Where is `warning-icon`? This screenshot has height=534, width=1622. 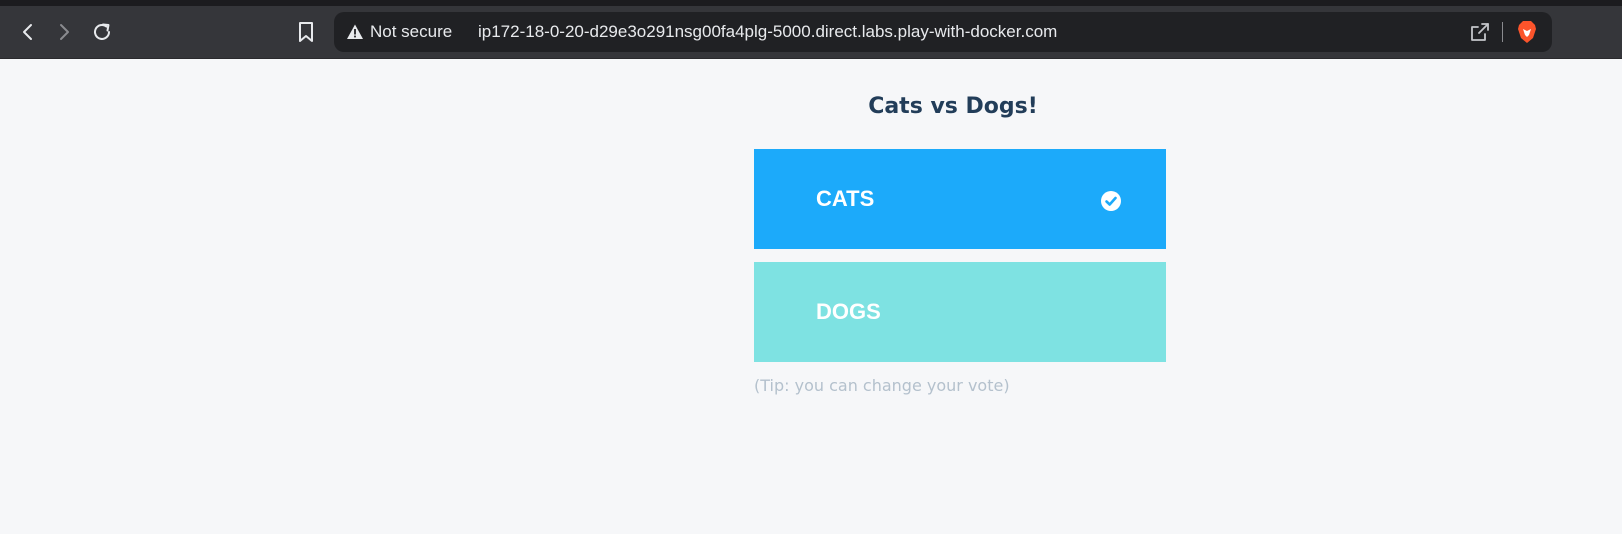
warning-icon is located at coordinates (355, 31).